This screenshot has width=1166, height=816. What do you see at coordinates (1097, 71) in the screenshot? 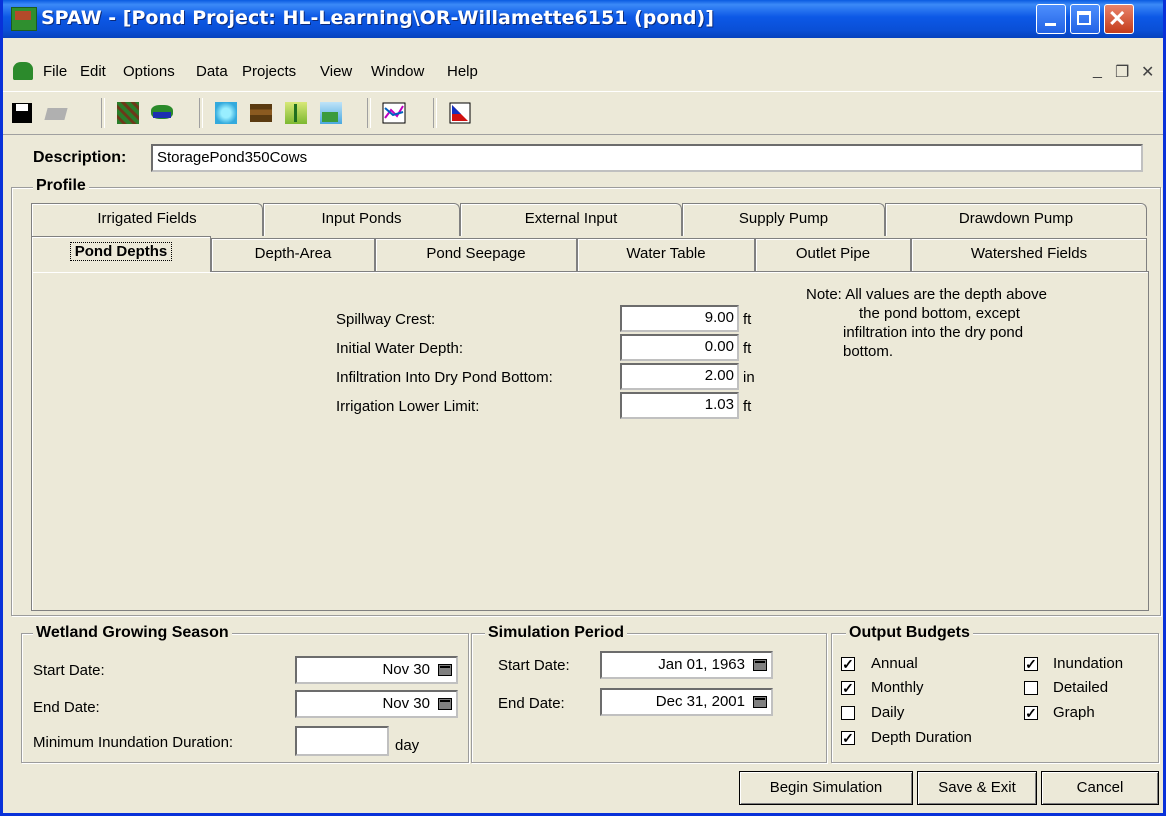
I see `mdi-minimize-icon: _` at bounding box center [1097, 71].